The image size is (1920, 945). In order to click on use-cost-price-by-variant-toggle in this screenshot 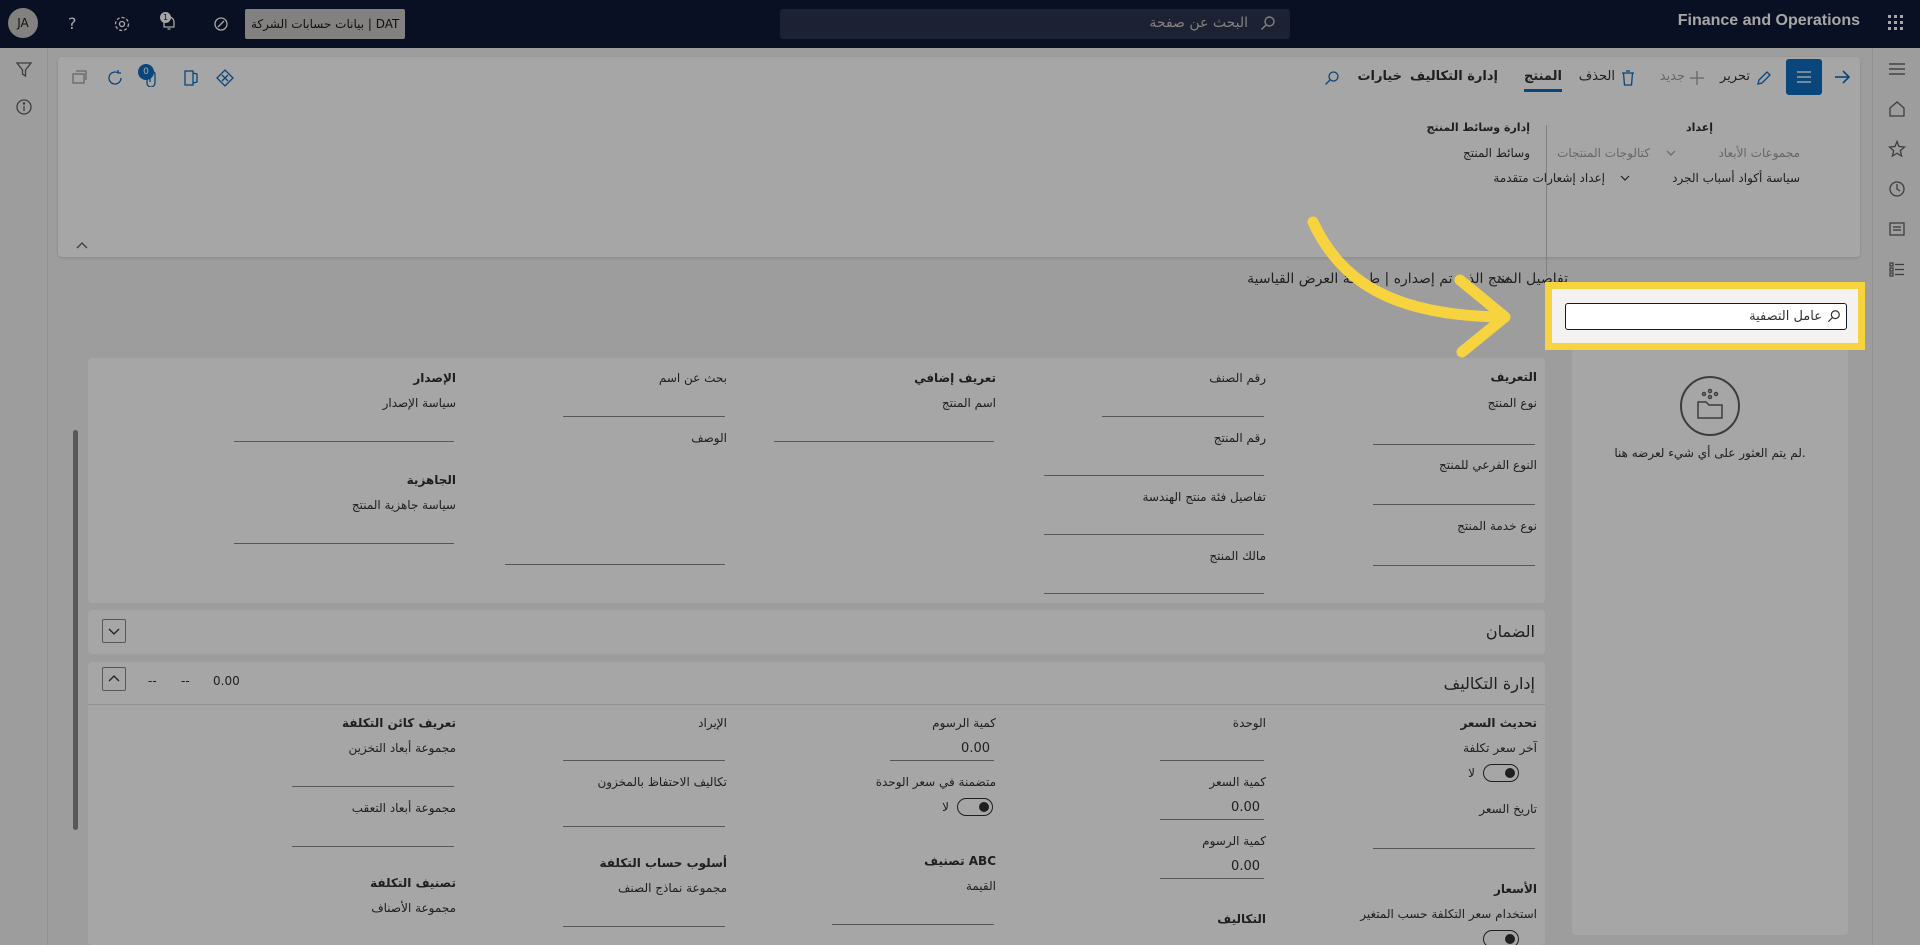, I will do `click(1501, 937)`.